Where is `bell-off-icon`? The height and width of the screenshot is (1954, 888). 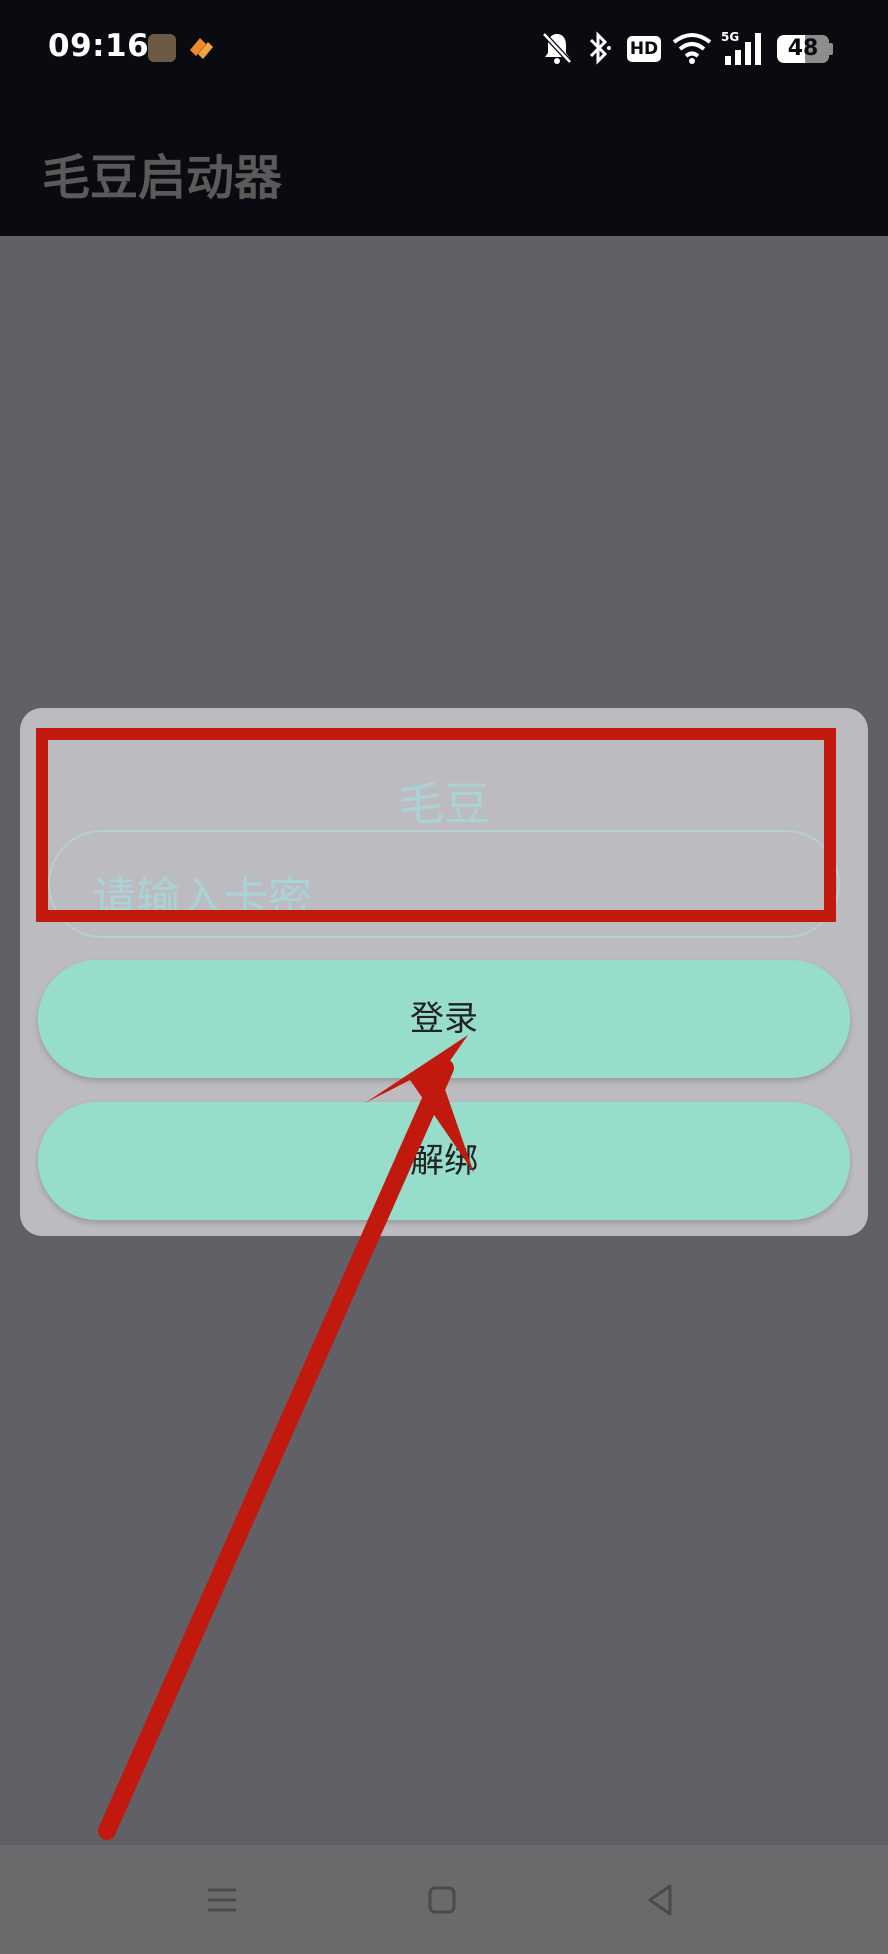 bell-off-icon is located at coordinates (557, 48).